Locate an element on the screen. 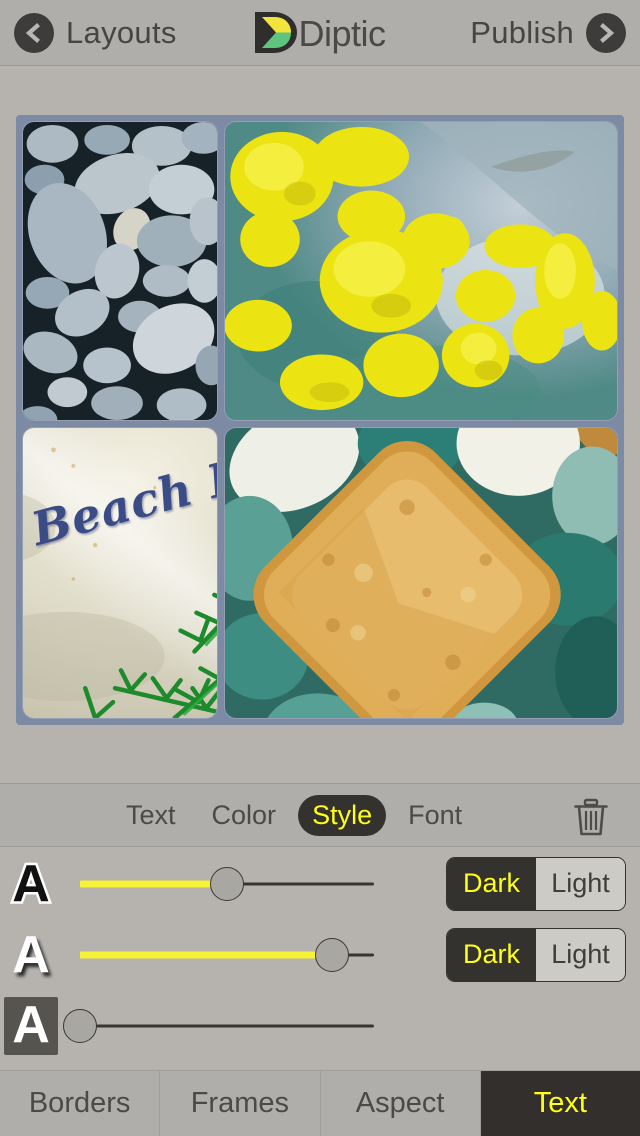 Image resolution: width=640 pixels, height=1136 pixels. shadow-light-option: Light is located at coordinates (580, 954).